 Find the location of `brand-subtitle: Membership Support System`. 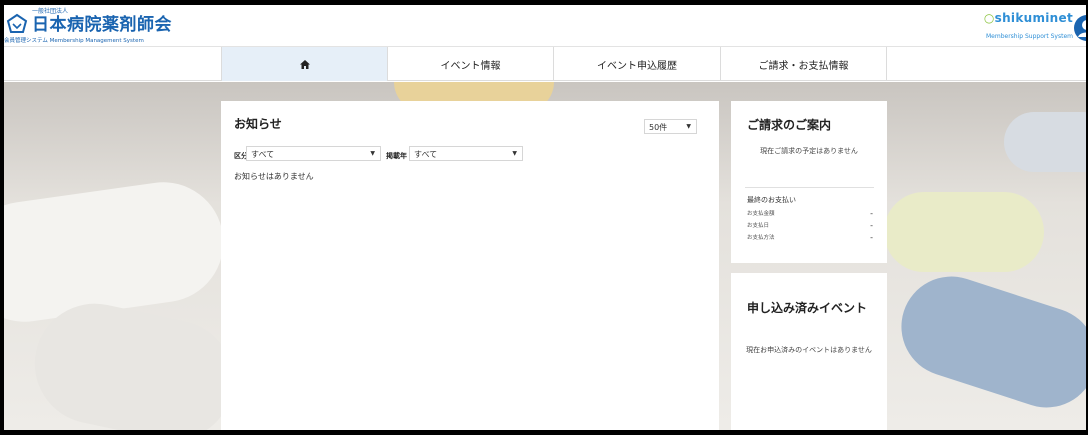

brand-subtitle: Membership Support System is located at coordinates (1029, 36).